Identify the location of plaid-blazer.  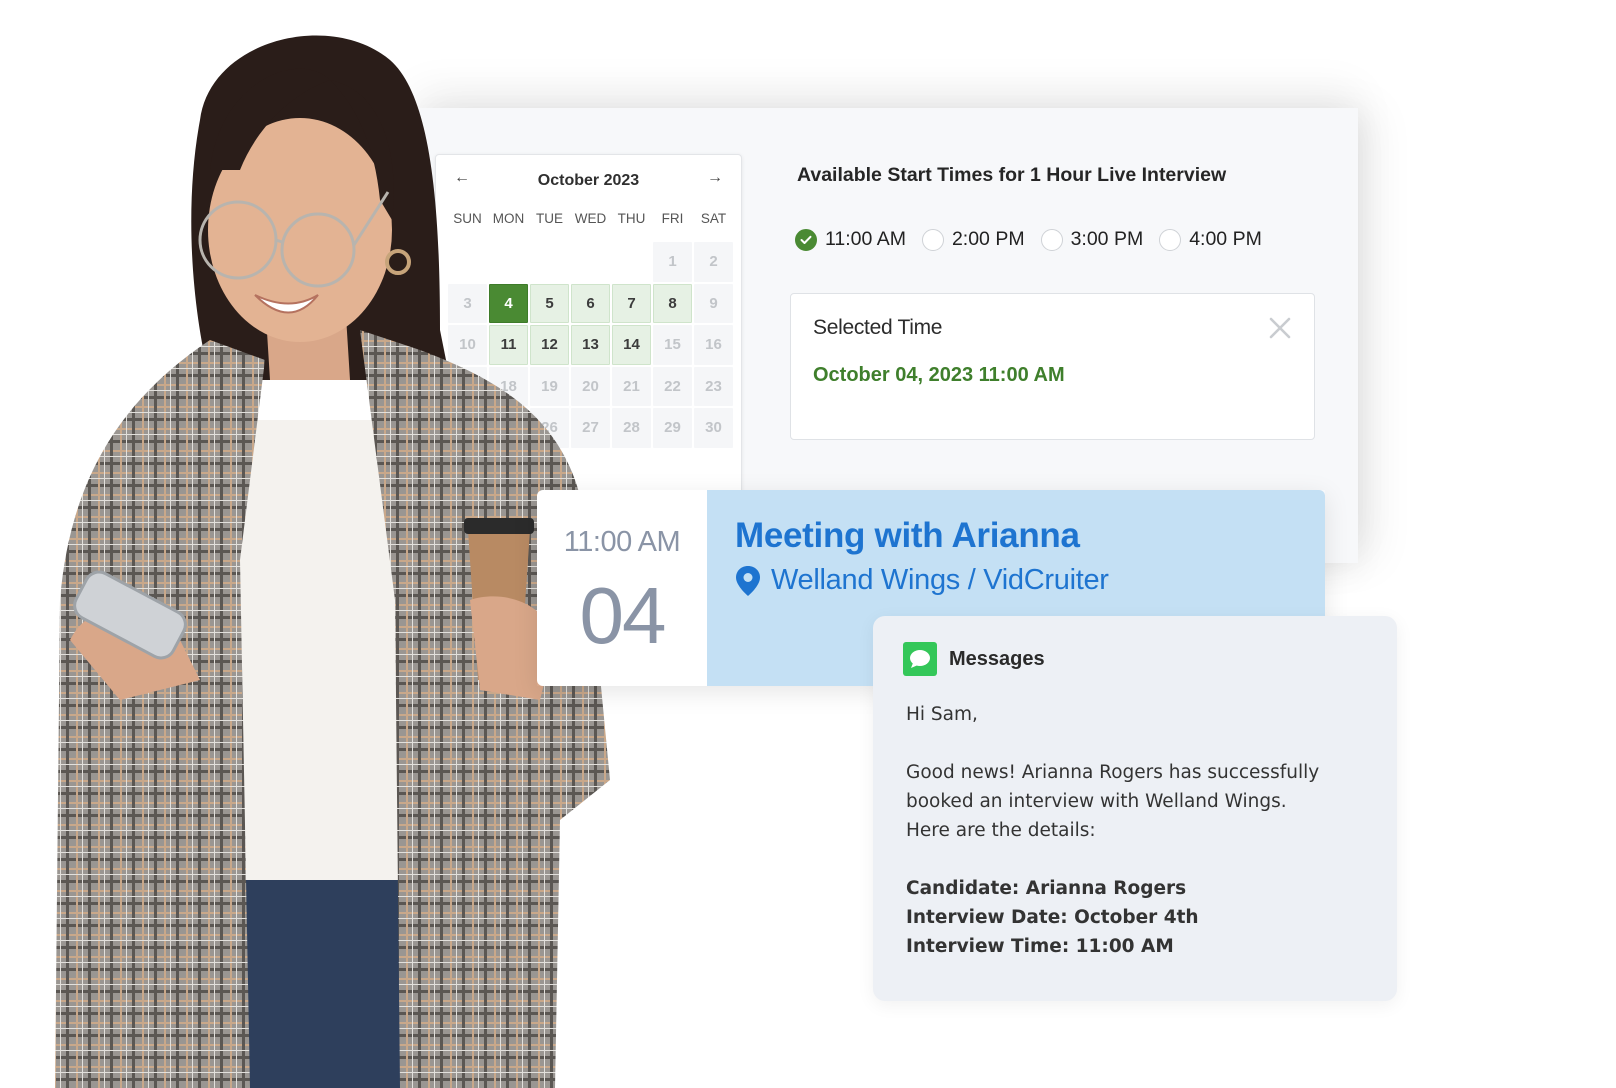
(160, 714).